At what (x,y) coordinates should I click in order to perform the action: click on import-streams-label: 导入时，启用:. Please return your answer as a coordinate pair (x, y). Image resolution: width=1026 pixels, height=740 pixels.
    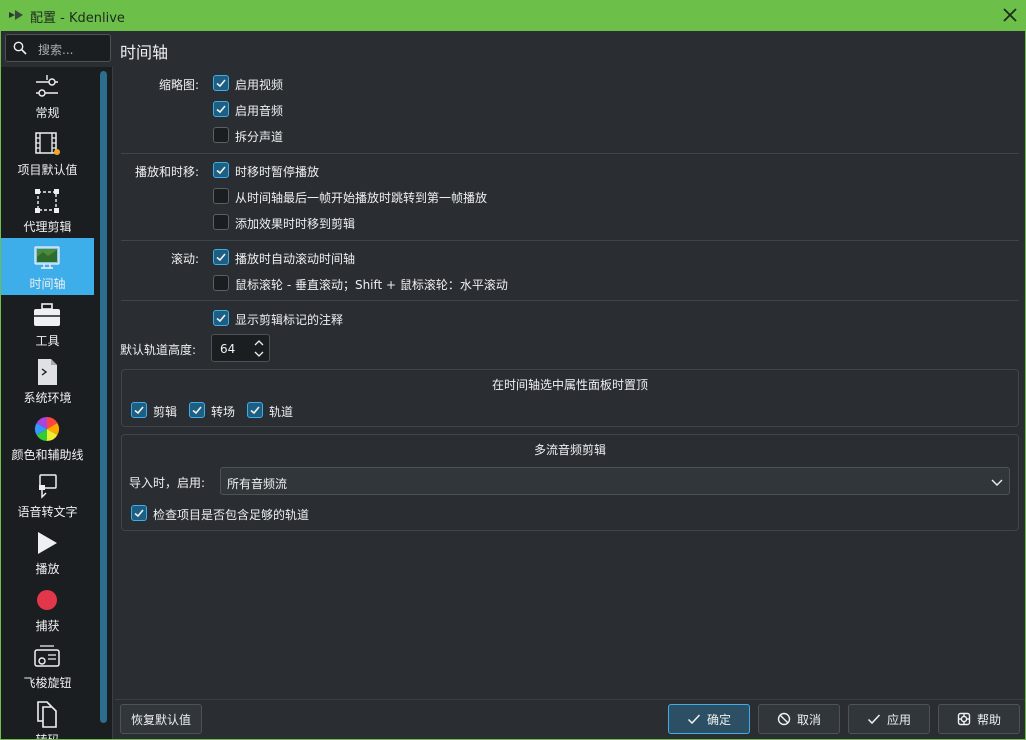
    Looking at the image, I should click on (167, 483).